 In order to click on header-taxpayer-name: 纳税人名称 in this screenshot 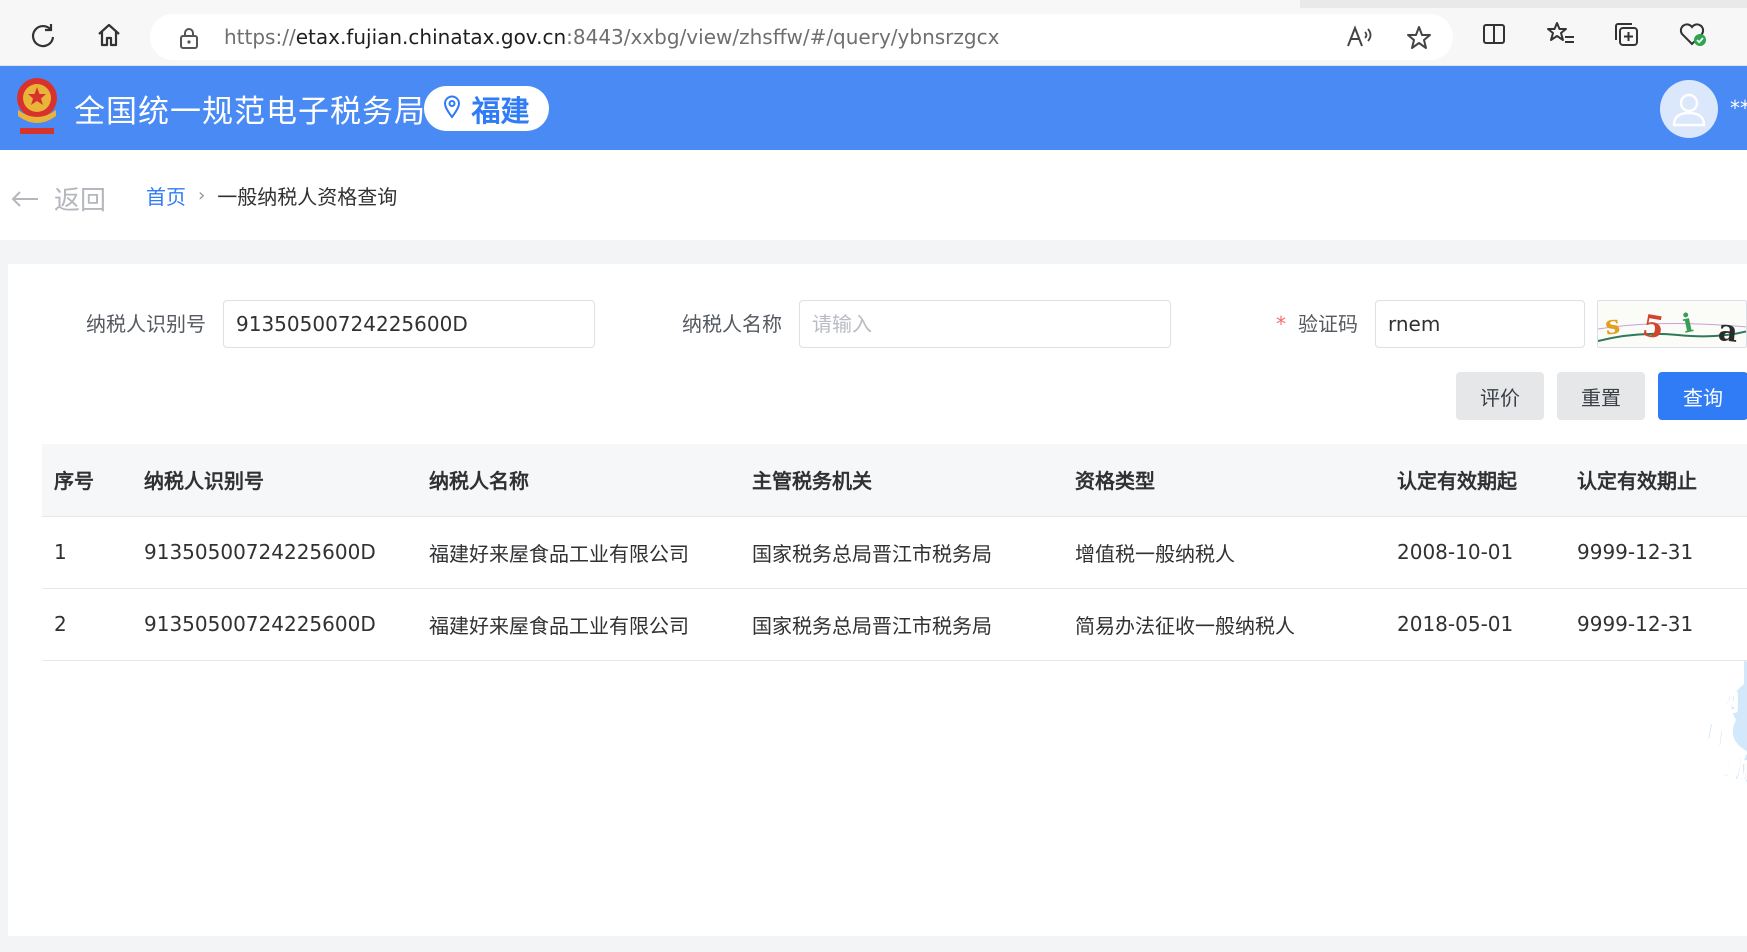, I will do `click(578, 480)`.